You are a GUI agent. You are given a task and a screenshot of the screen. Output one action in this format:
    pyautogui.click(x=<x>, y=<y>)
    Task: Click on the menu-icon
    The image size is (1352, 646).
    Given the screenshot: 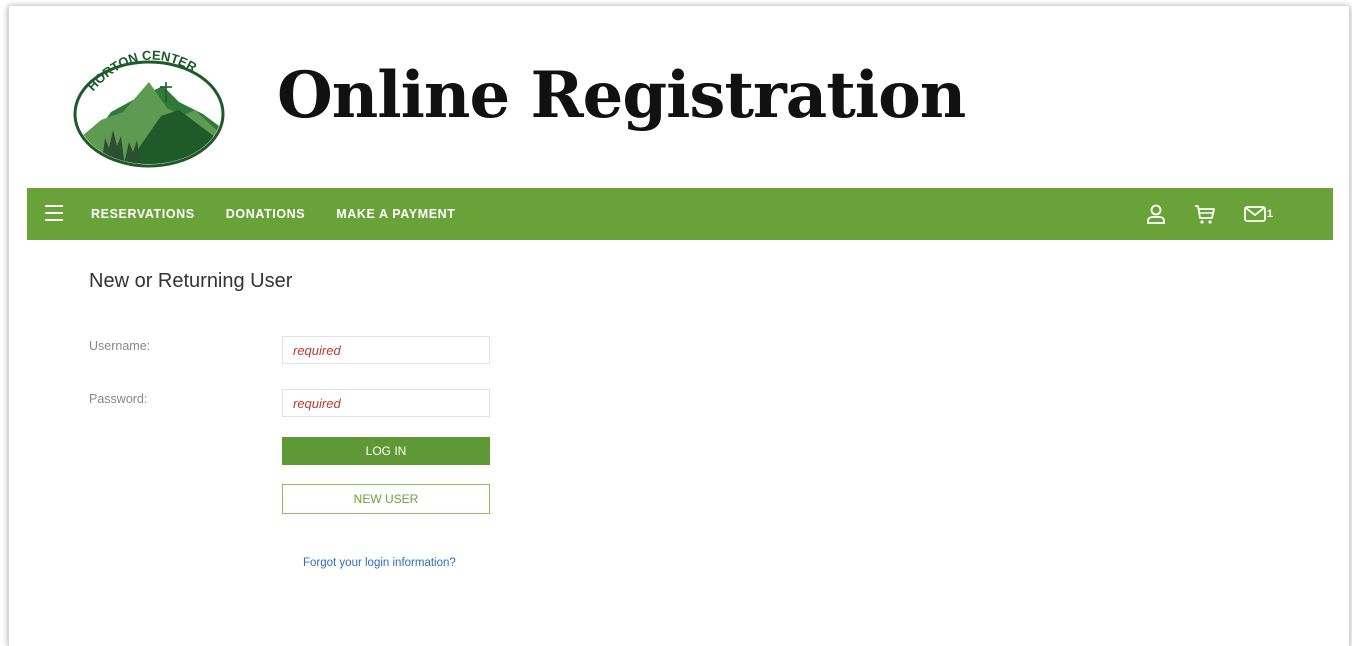 What is the action you would take?
    pyautogui.click(x=54, y=214)
    